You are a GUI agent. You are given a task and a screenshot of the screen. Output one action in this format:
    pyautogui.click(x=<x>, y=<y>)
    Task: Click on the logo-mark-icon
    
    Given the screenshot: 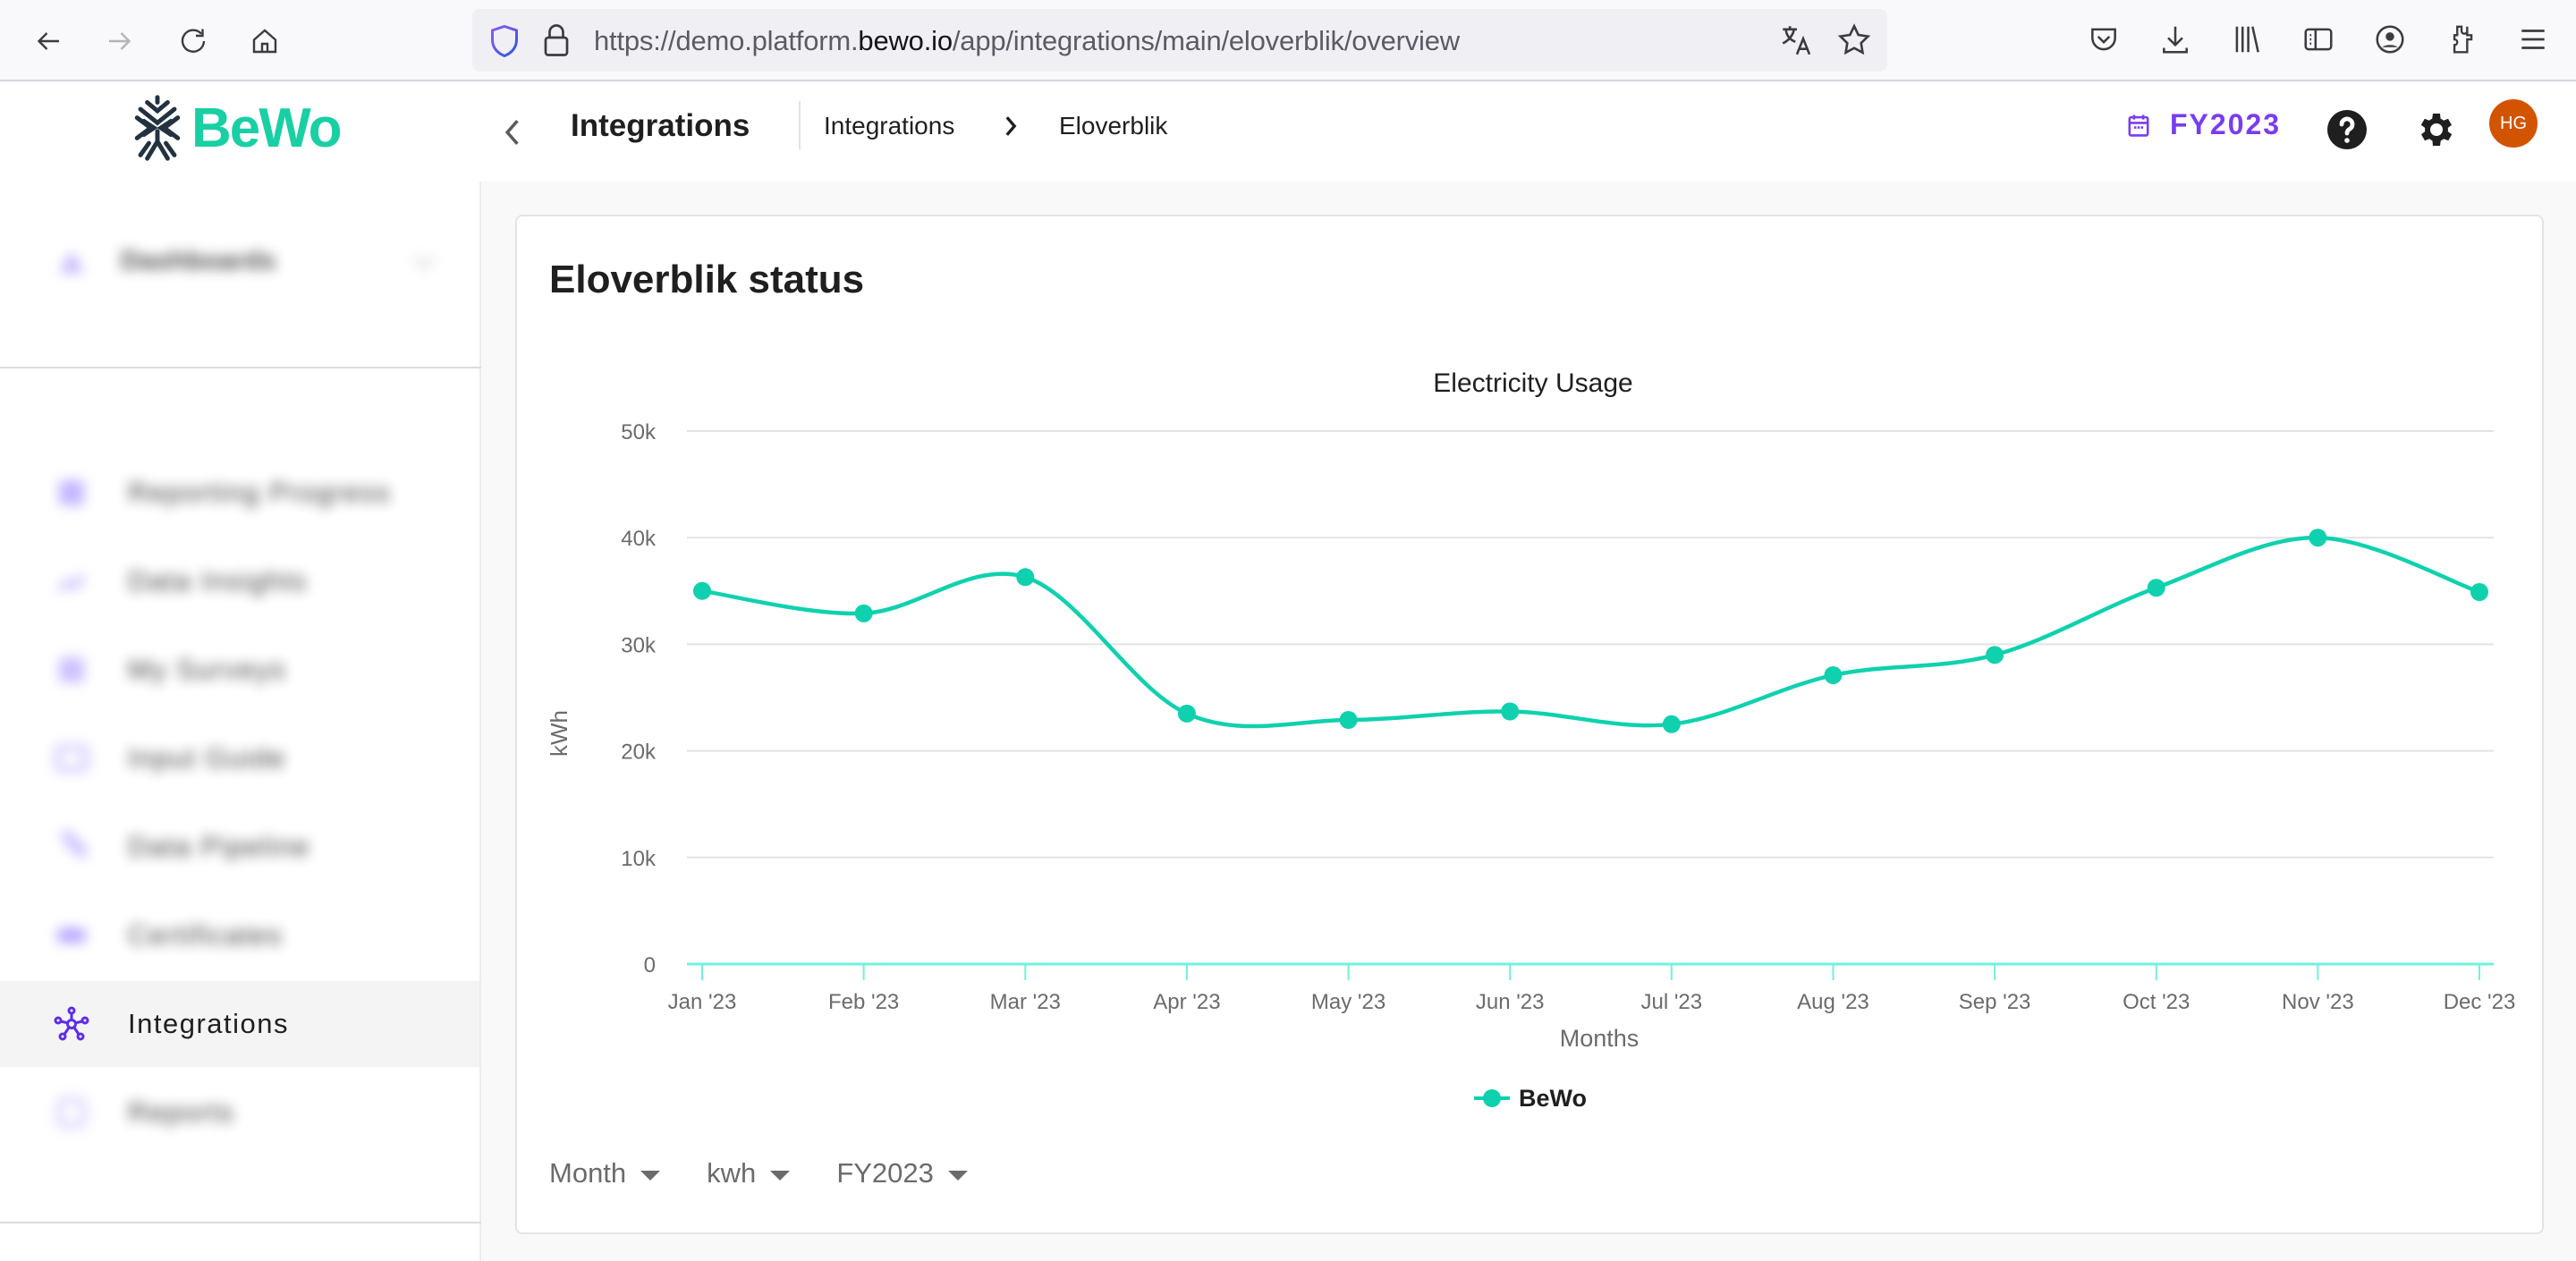 What is the action you would take?
    pyautogui.click(x=157, y=128)
    